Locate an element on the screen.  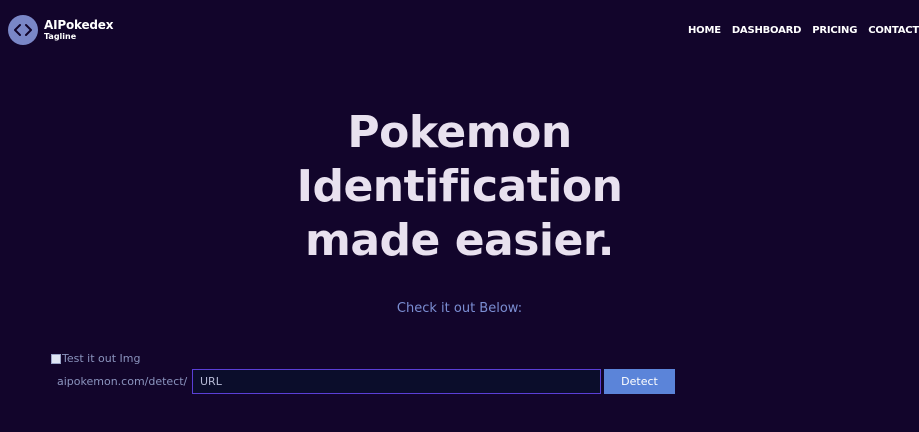
brand-tagline: Tagline is located at coordinates (60, 36).